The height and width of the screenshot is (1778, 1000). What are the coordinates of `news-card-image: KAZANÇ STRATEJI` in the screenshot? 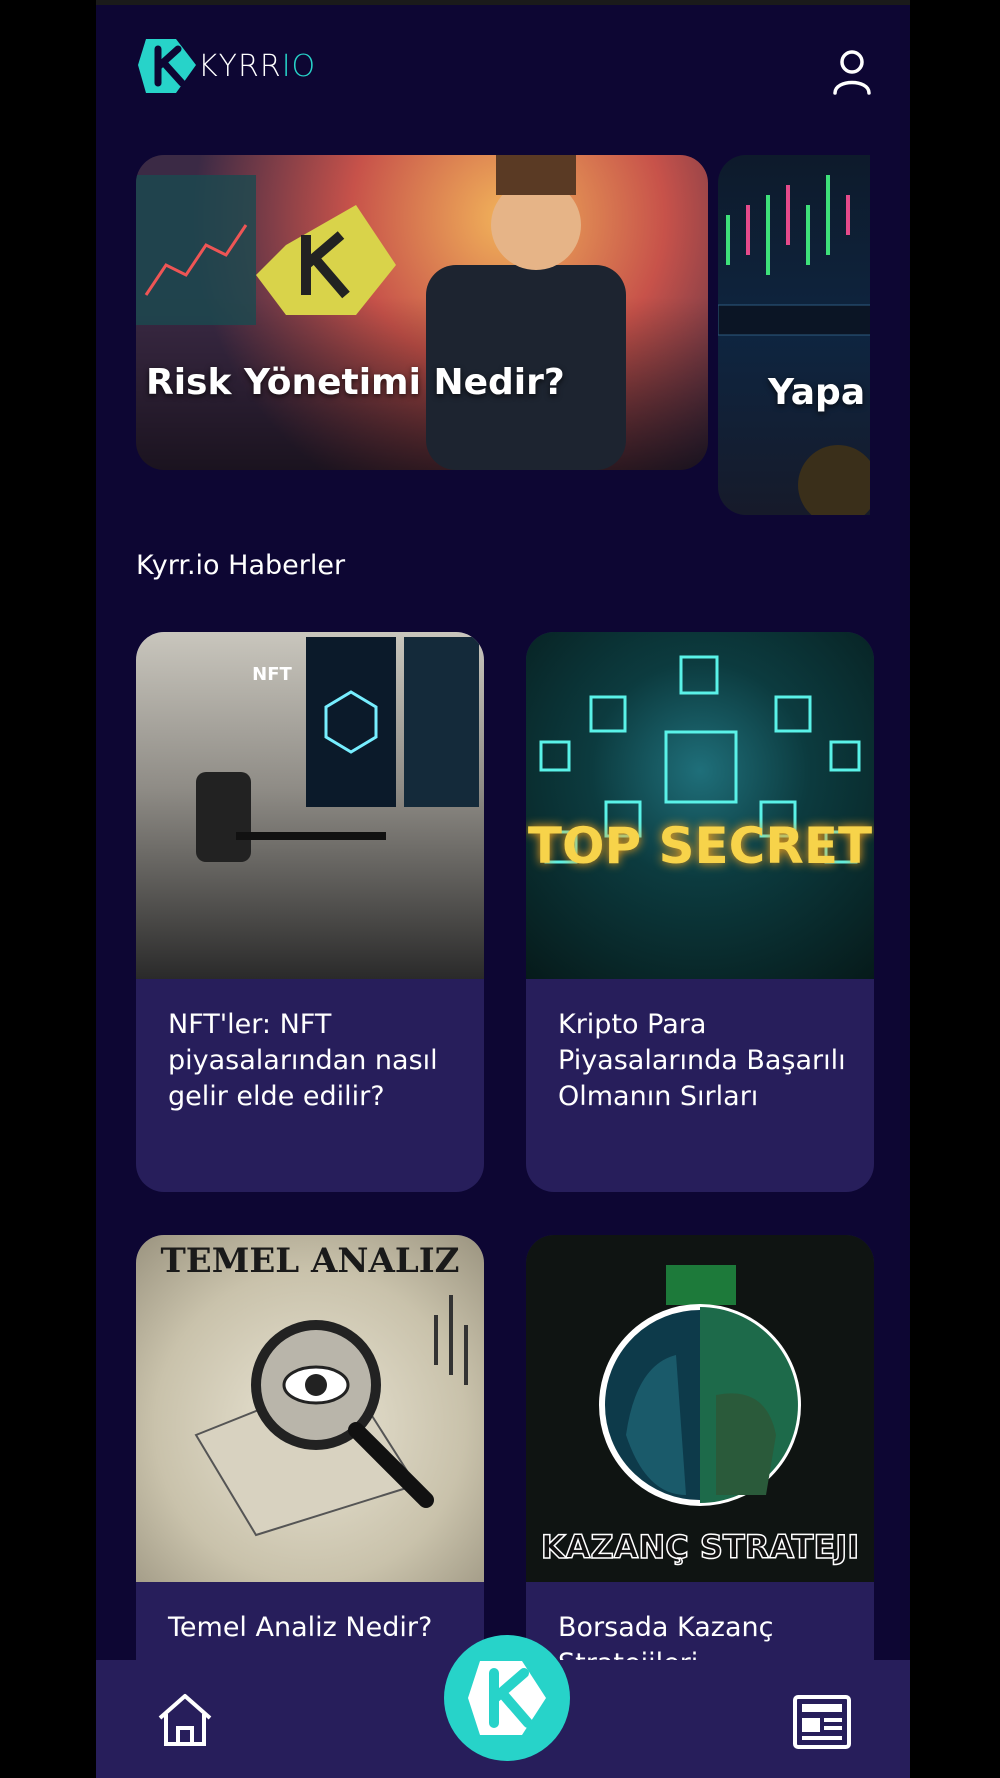 It's located at (700, 1408).